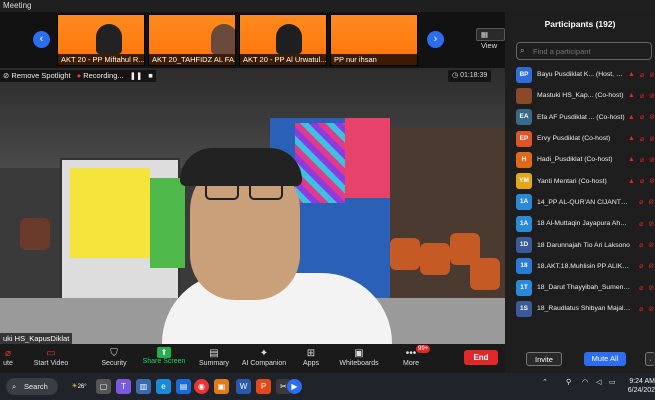  I want to click on participant-row: YM Yanti Mentari (Co-host) ▲ ⌀ ⊘, so click(580, 180).